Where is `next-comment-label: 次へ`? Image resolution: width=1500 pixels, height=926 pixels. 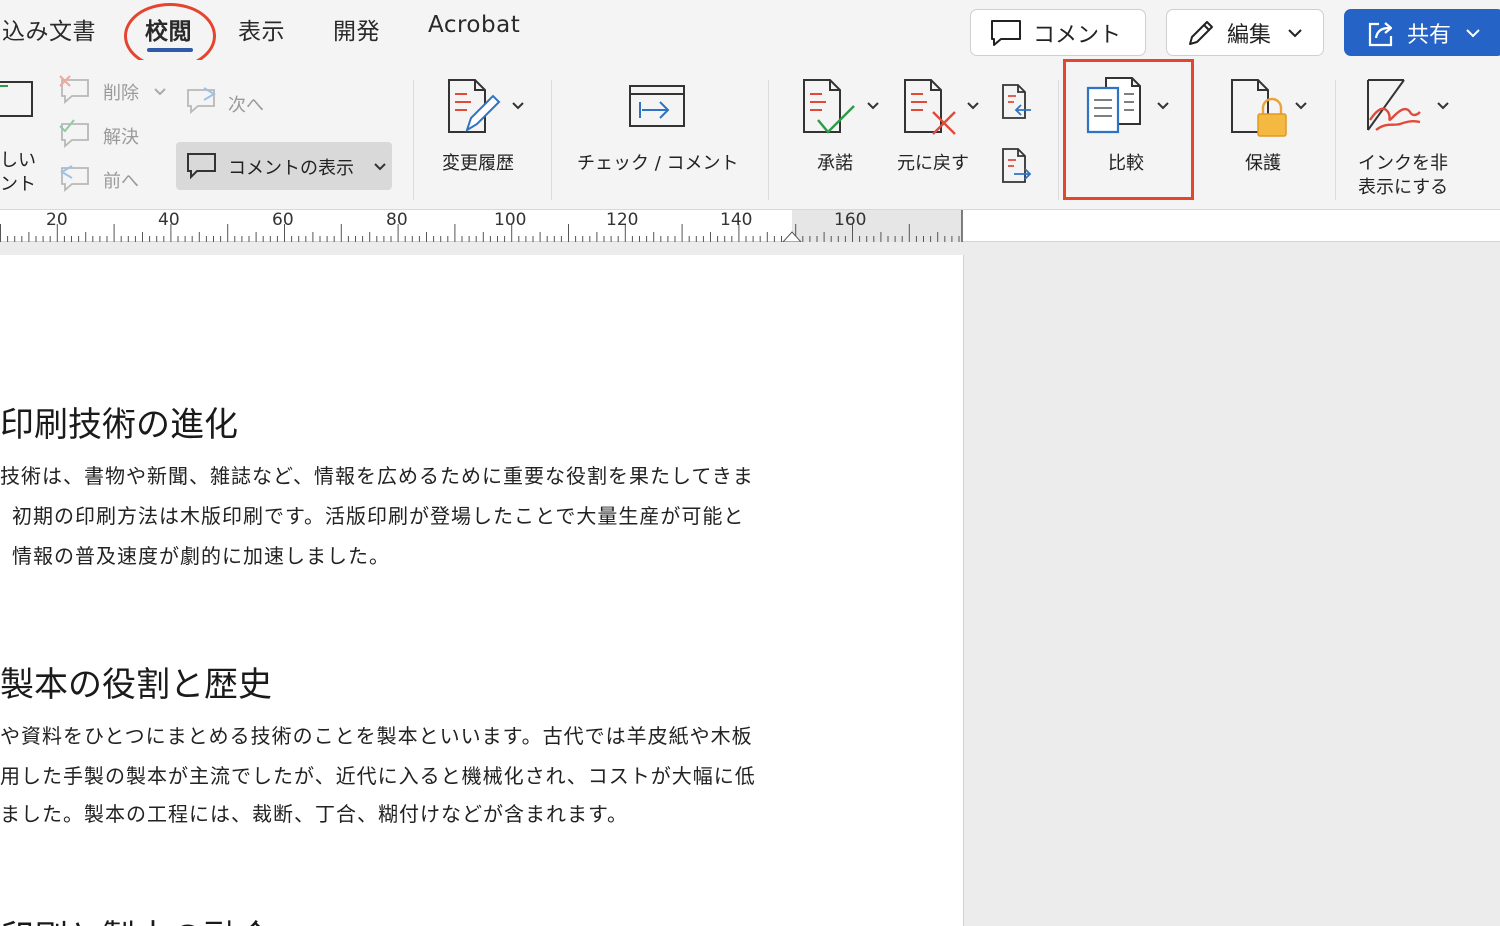
next-comment-label: 次へ is located at coordinates (246, 105).